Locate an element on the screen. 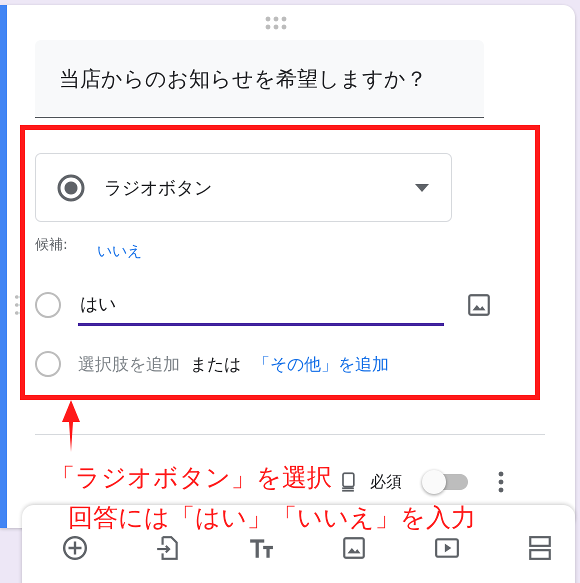  radio-icon is located at coordinates (71, 187).